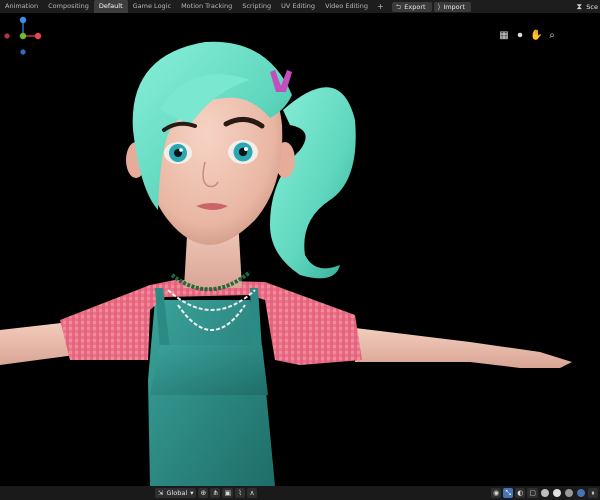 Image resolution: width=600 pixels, height=500 pixels. I want to click on zoom-icon: ⌕, so click(552, 36).